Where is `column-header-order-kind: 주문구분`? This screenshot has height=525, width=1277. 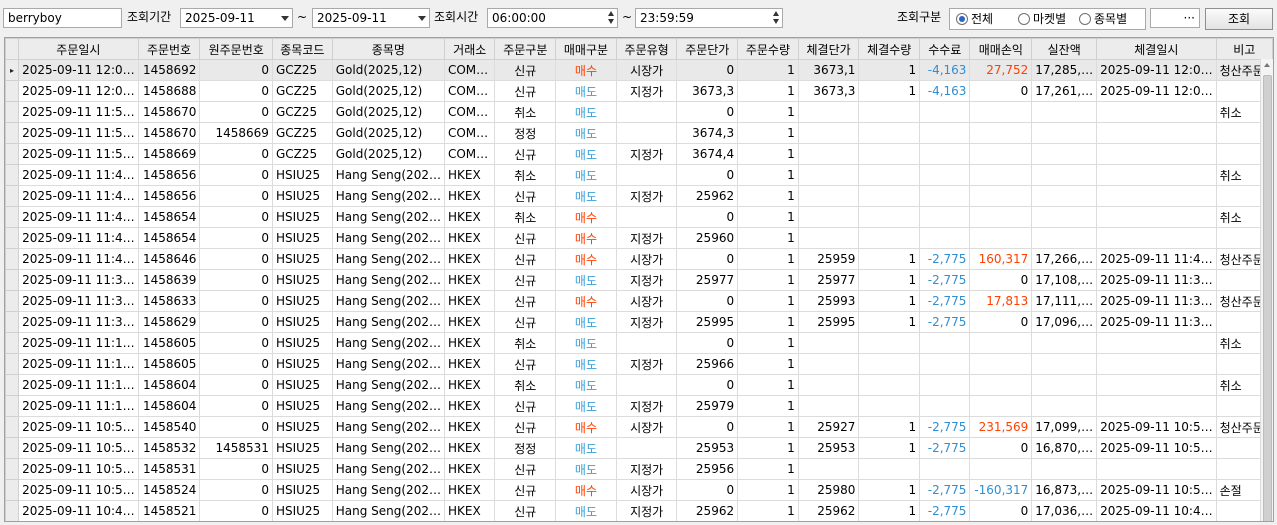 column-header-order-kind: 주문구분 is located at coordinates (525, 49).